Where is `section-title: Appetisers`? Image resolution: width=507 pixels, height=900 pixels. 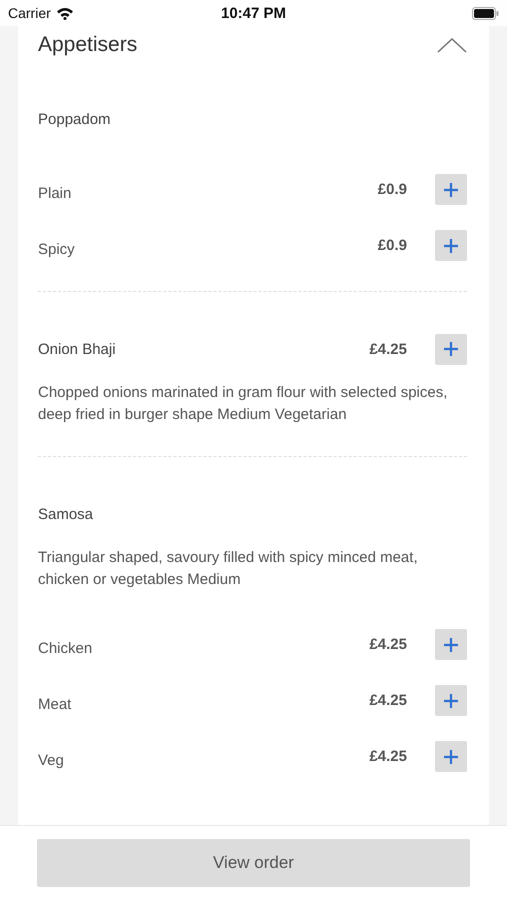
section-title: Appetisers is located at coordinates (88, 45).